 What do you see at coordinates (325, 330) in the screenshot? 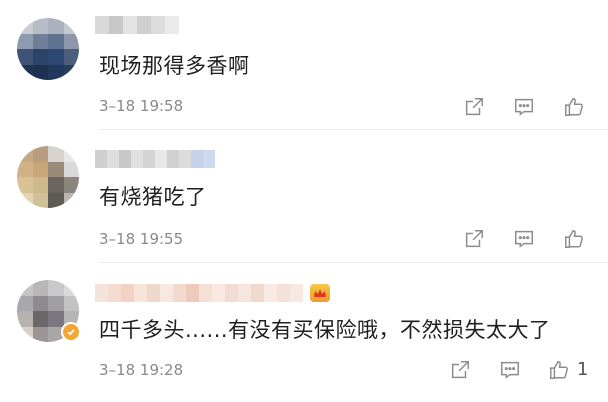
I see `comment-text: 四千多头......有没有买保险哦，不然损失太大了` at bounding box center [325, 330].